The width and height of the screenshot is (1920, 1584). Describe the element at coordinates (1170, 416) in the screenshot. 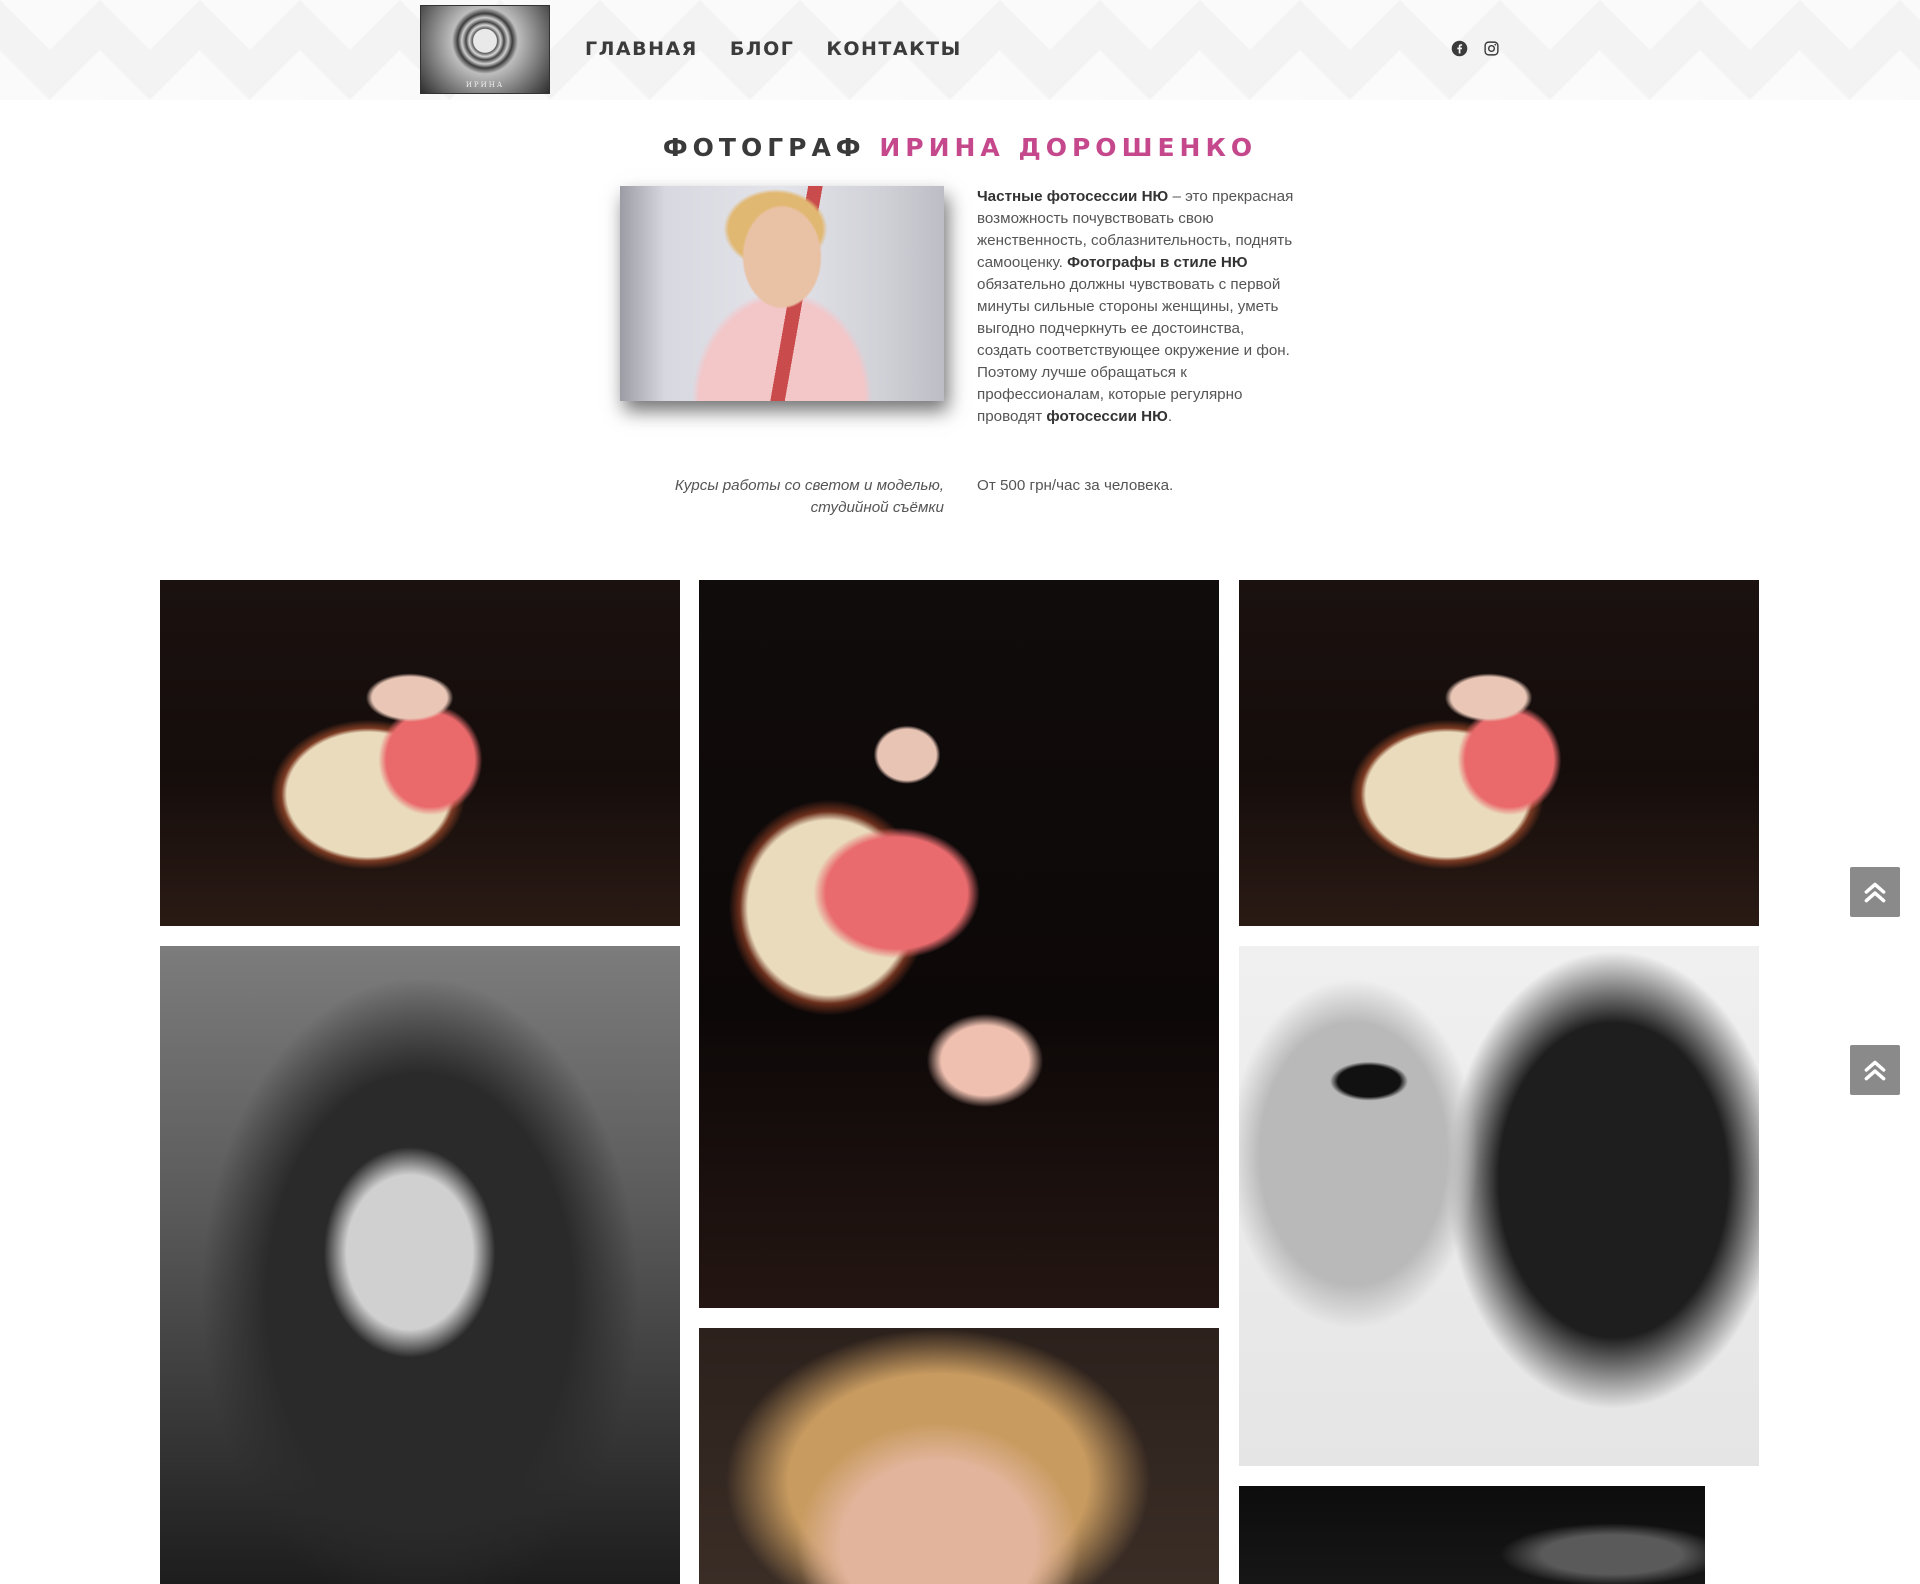

I see `intro-text-3: .` at that location.